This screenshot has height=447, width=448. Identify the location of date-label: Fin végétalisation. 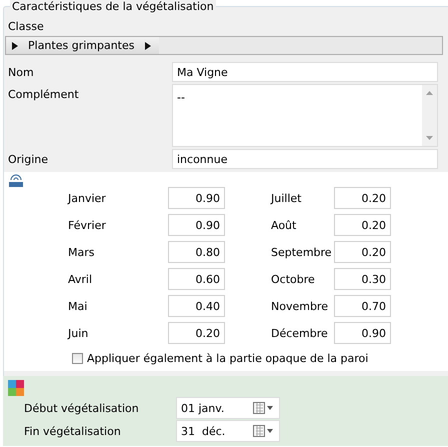
(73, 431).